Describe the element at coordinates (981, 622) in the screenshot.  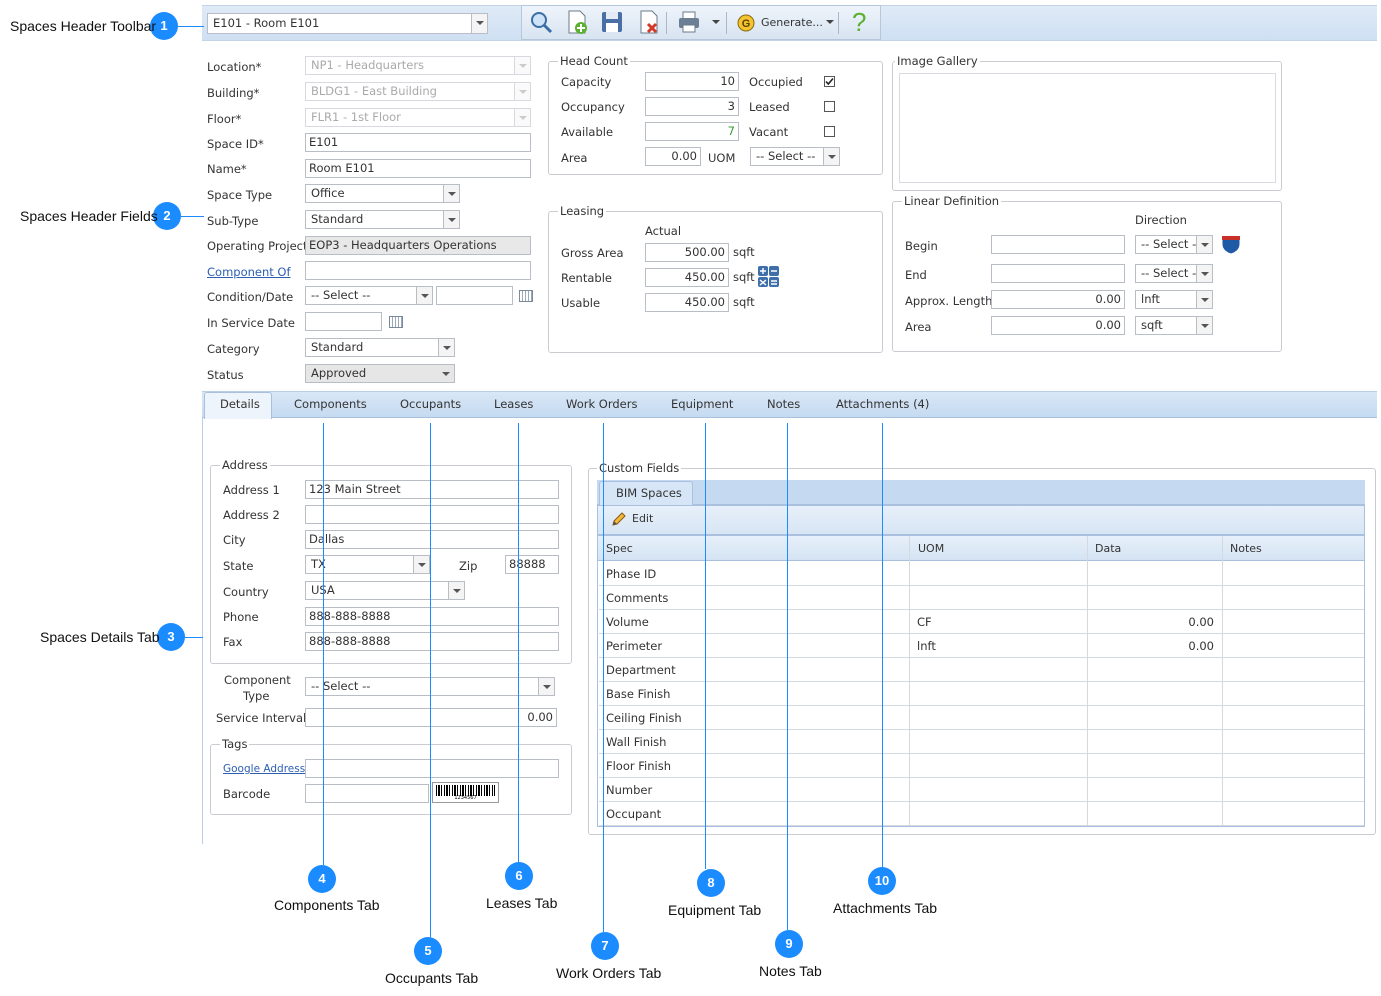
I see `table-row: Volume CF 0.00` at that location.